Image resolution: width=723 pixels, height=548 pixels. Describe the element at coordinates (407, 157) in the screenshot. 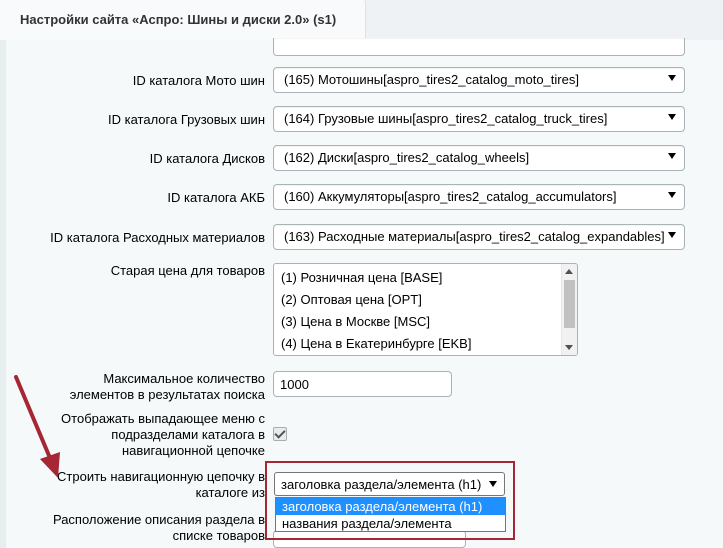

I see `select-wheels-value: (162) Диски[aspro_tires2_catalog_wheels]` at that location.